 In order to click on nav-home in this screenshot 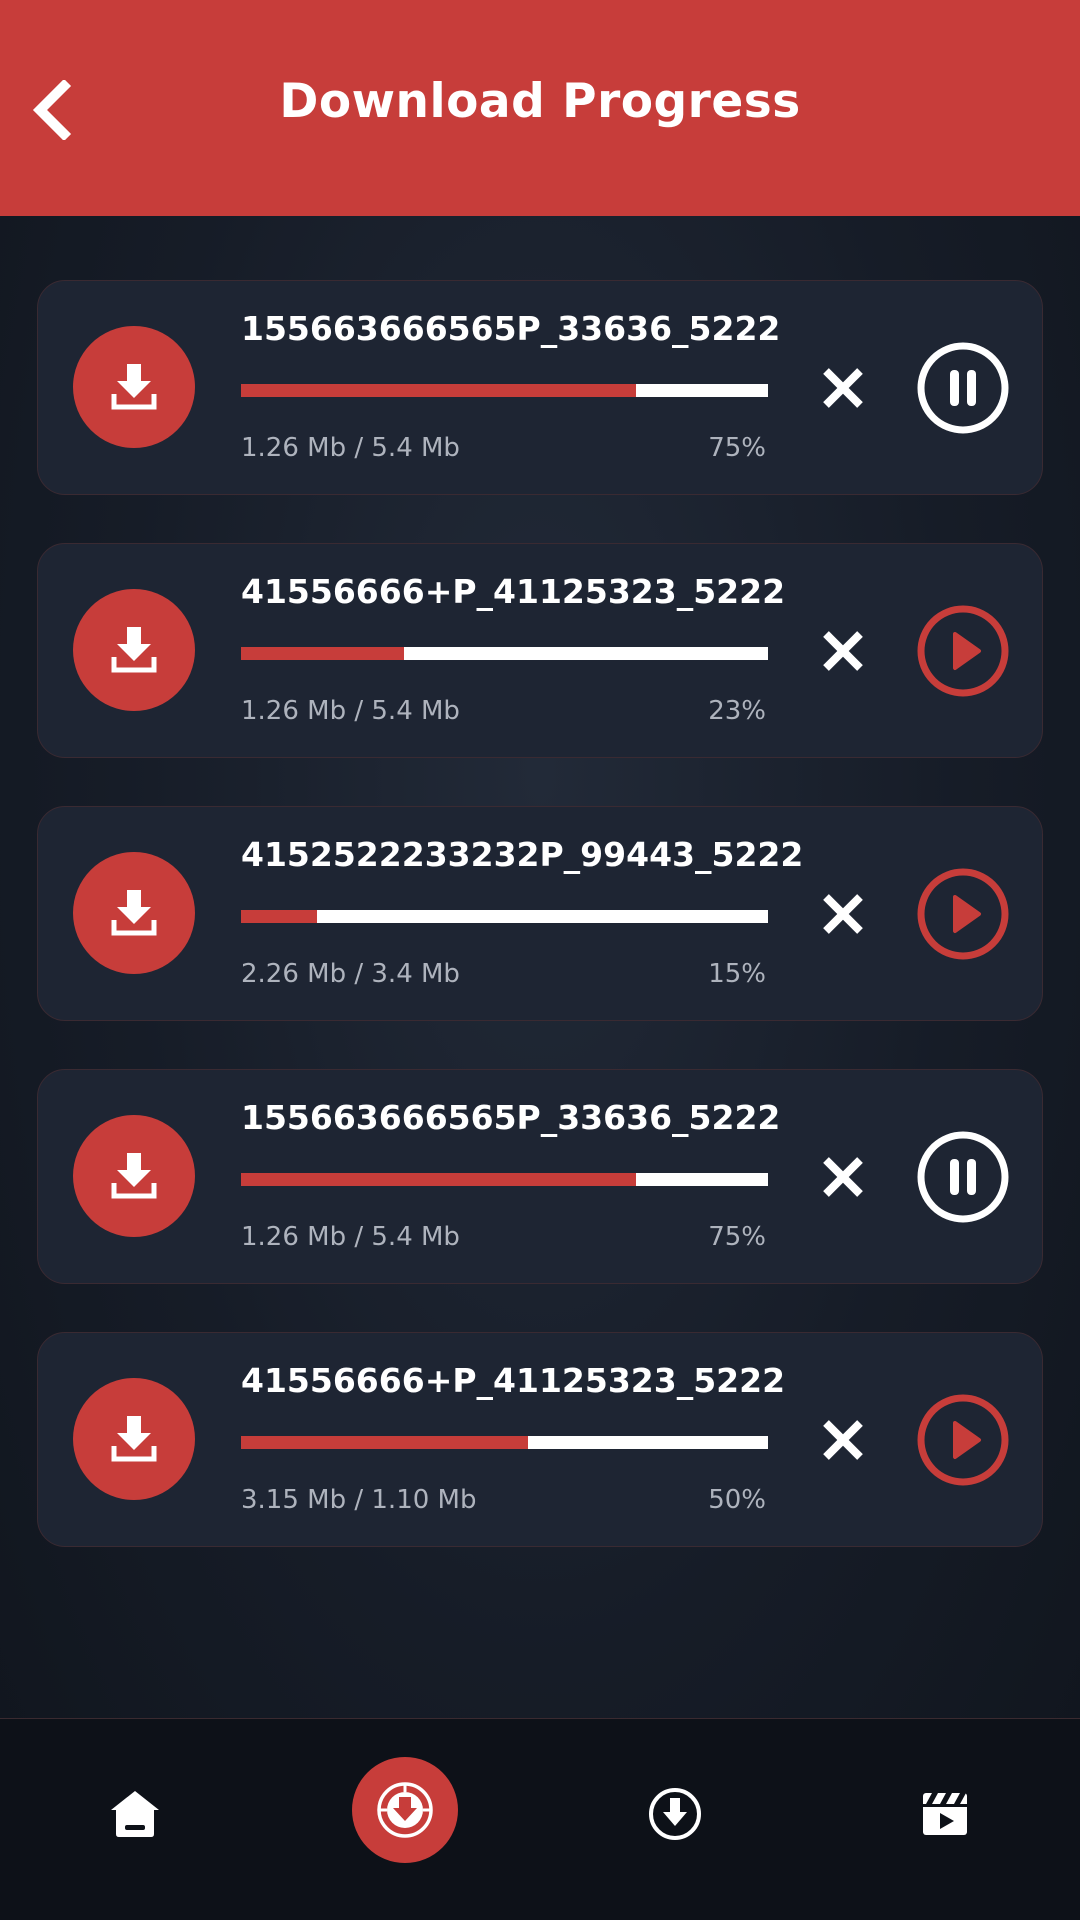, I will do `click(135, 1814)`.